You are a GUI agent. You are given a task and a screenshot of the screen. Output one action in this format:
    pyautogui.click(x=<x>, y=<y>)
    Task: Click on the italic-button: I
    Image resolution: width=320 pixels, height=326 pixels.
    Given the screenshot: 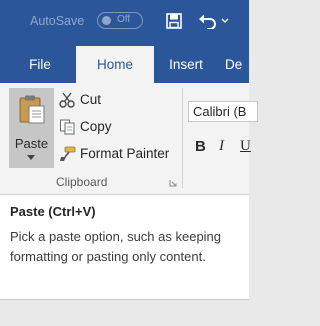 What is the action you would take?
    pyautogui.click(x=221, y=146)
    